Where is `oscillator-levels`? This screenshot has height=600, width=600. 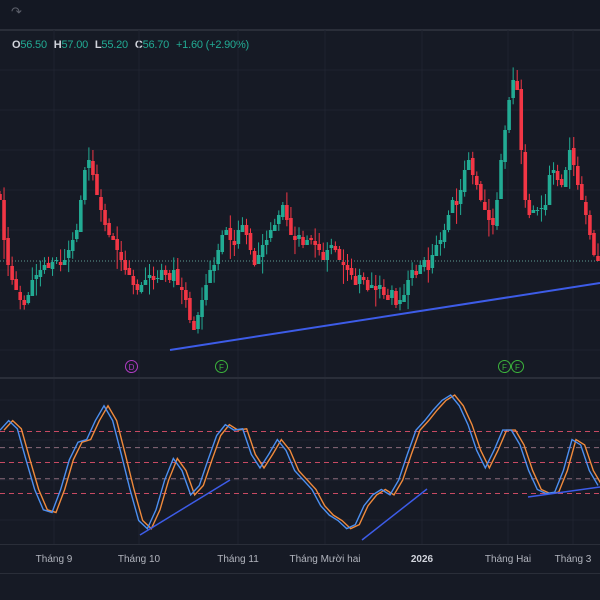
oscillator-levels is located at coordinates (300, 462).